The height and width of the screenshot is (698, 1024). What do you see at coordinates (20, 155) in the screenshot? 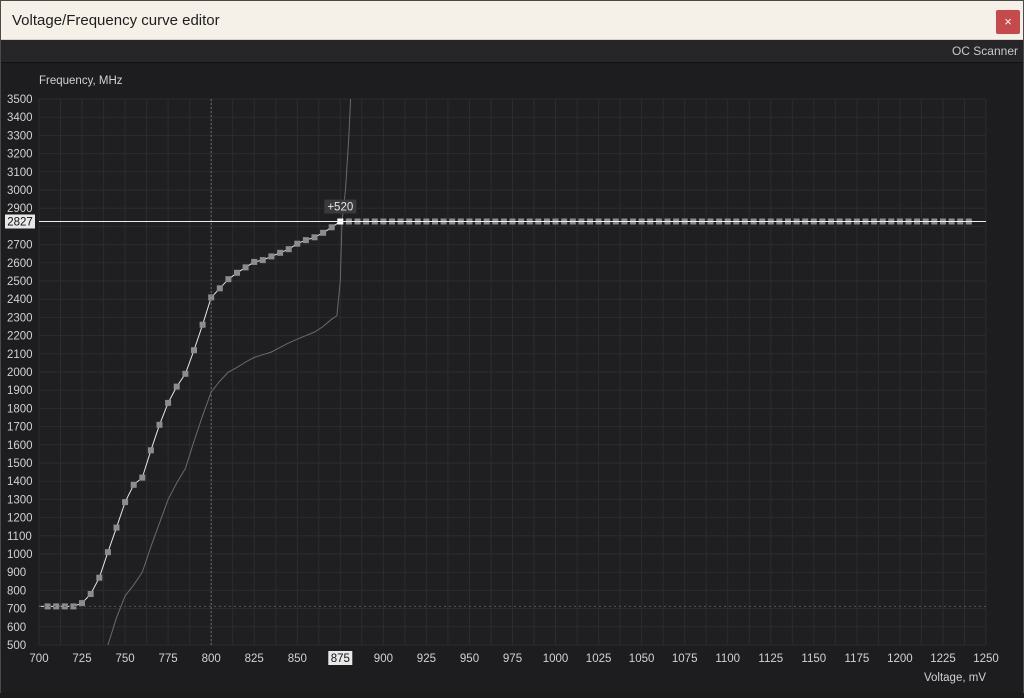
I see `y-tick-label: 3200` at bounding box center [20, 155].